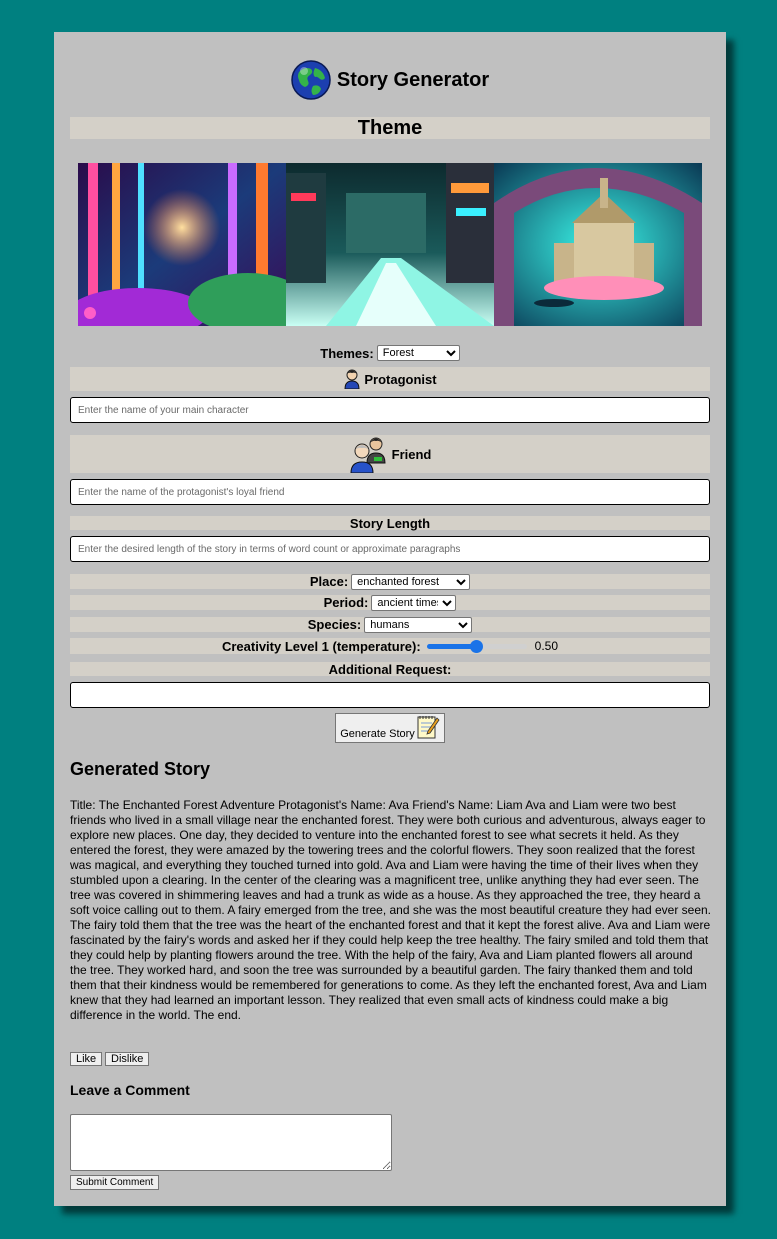  I want to click on additional-request-label: Additional Request:, so click(390, 669).